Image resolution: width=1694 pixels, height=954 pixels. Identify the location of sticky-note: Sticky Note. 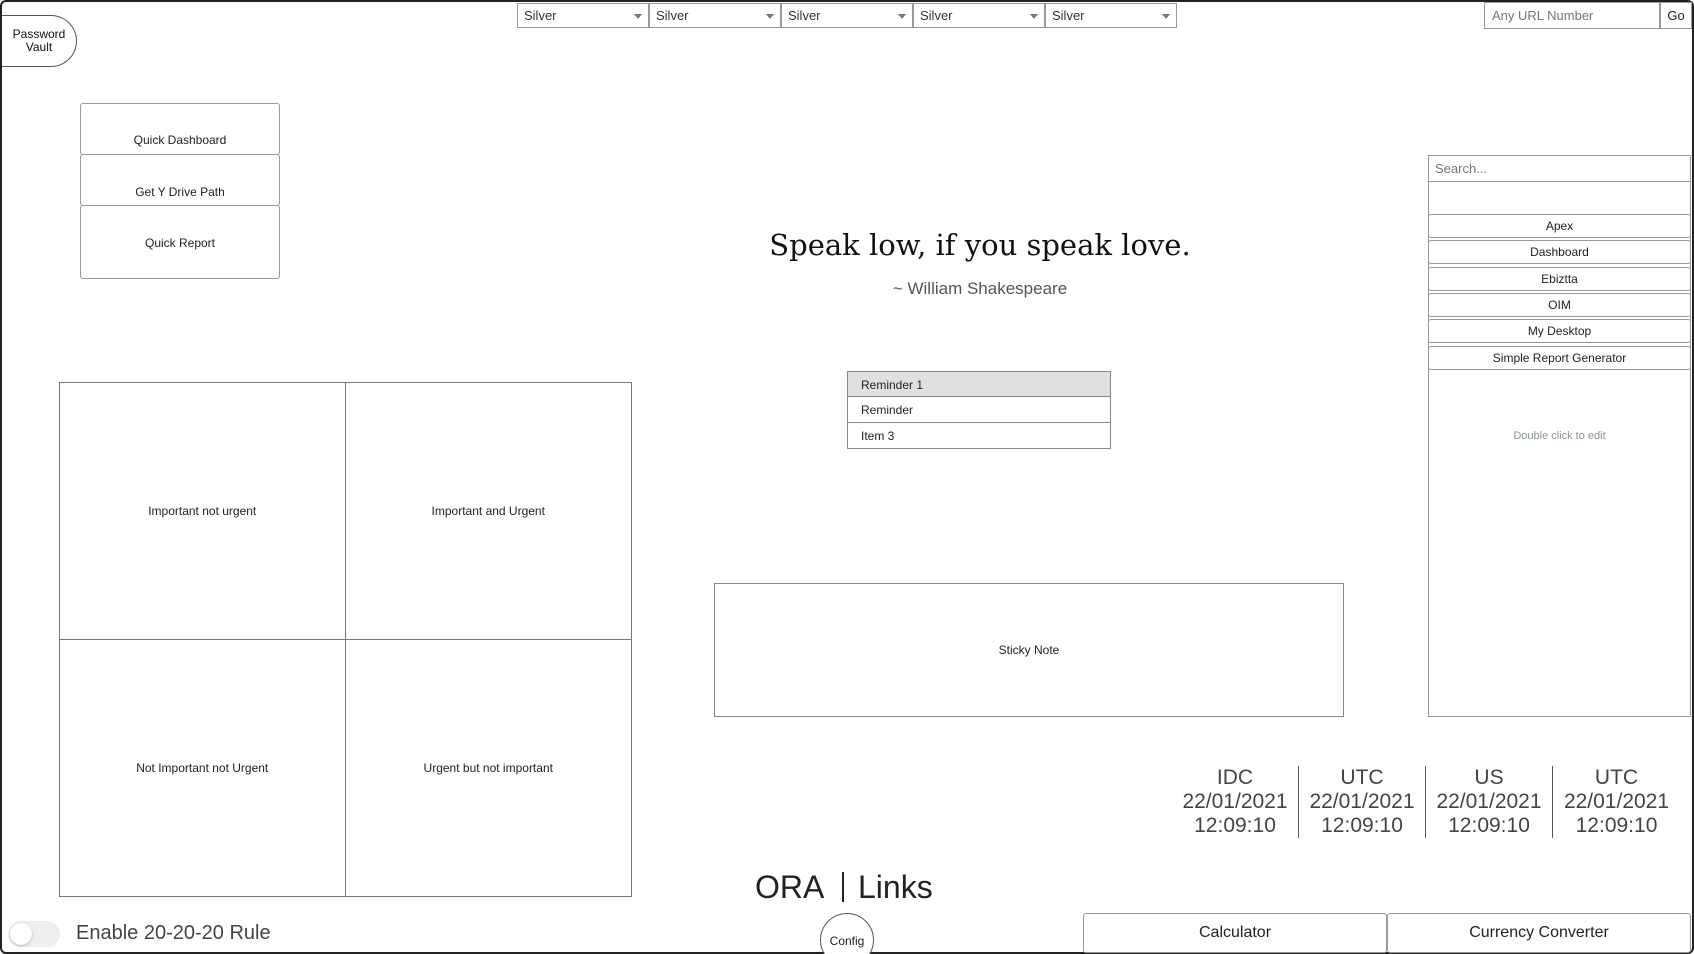
(1029, 650).